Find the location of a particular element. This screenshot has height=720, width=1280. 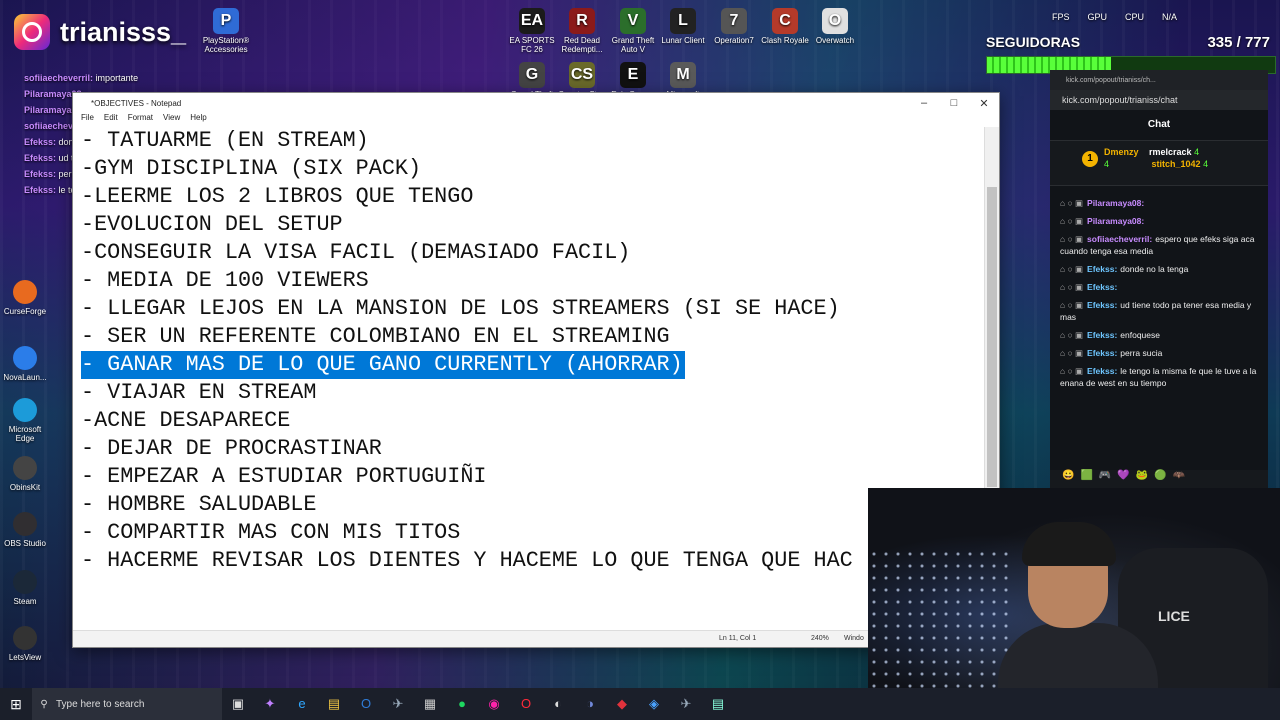

hud-fps: FPS is located at coordinates (1061, 17).